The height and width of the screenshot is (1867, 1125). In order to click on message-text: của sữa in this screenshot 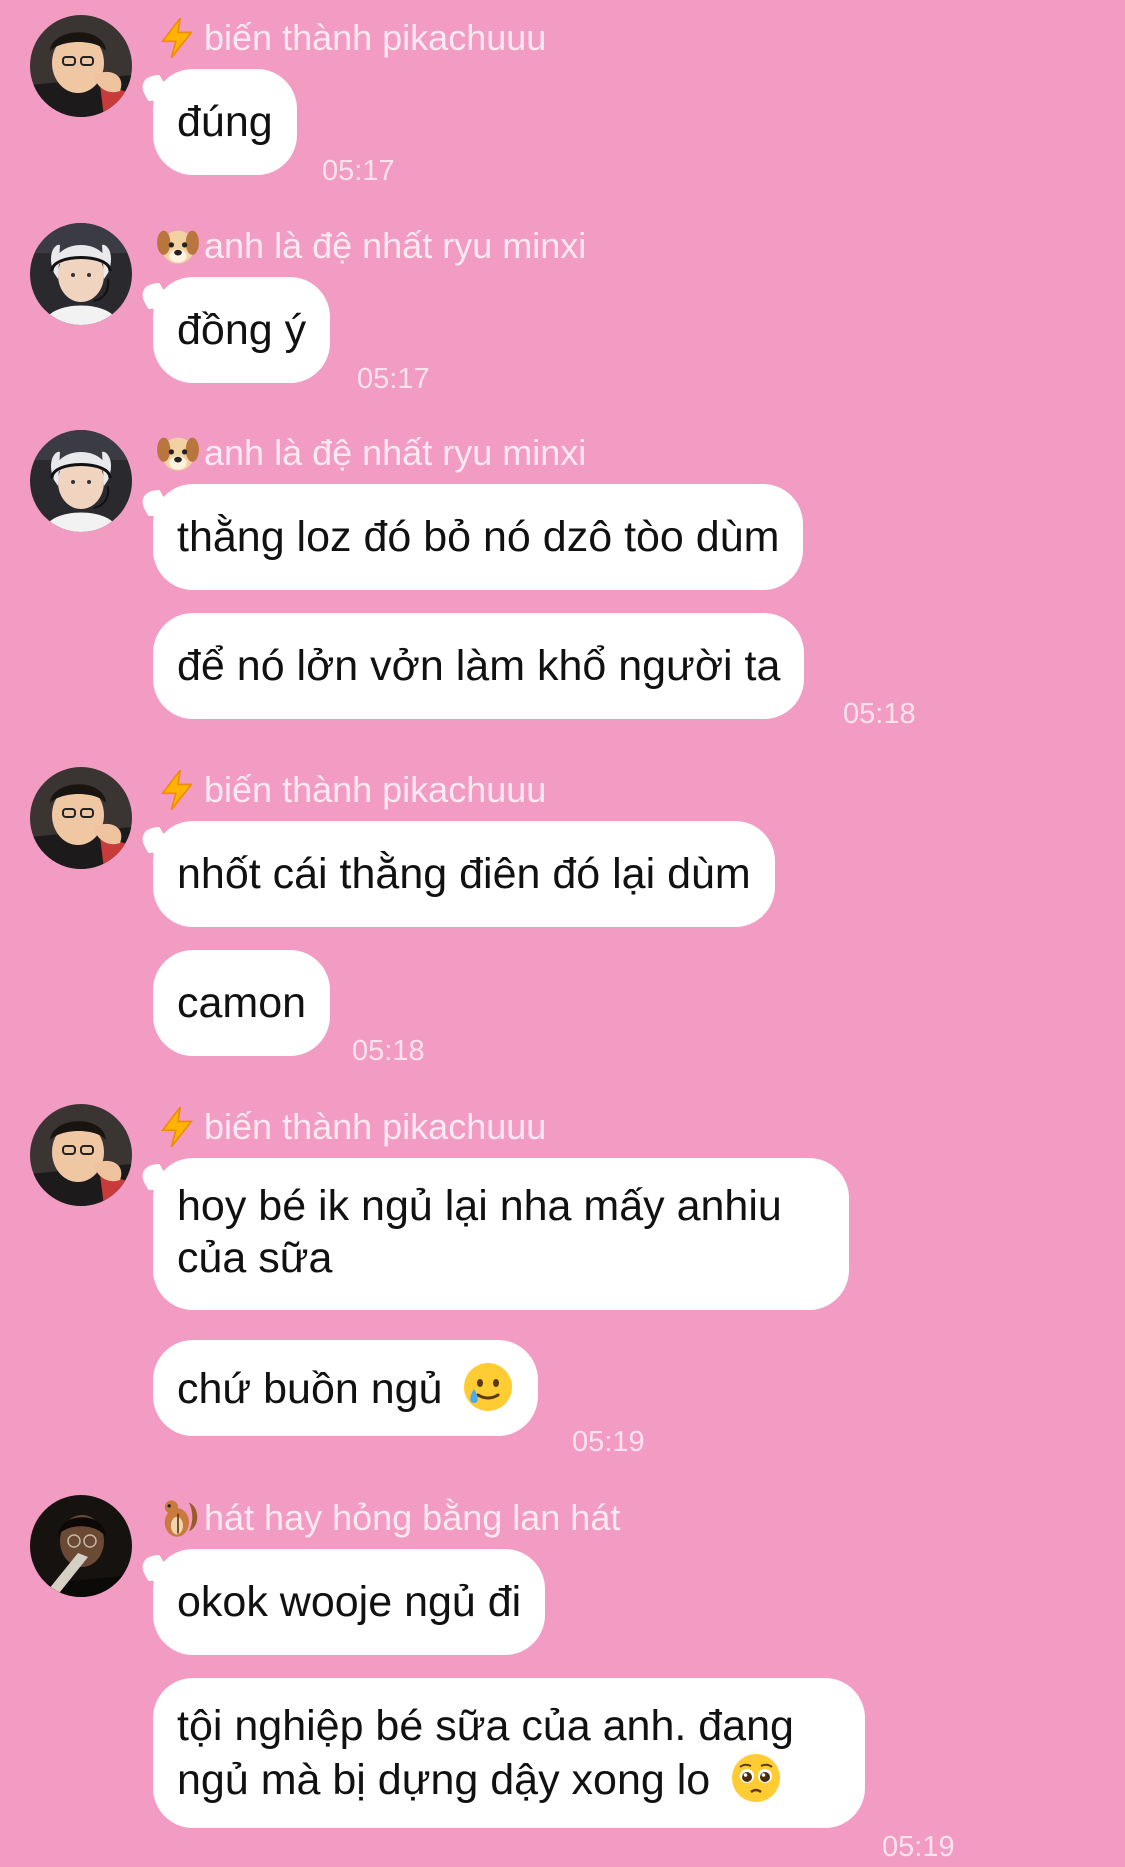, I will do `click(255, 1258)`.